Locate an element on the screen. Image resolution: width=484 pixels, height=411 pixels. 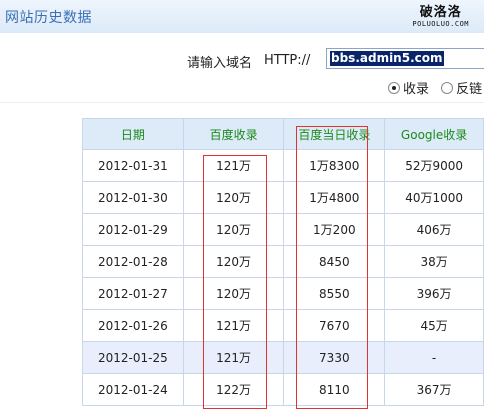
cell-google-index: 45万 is located at coordinates (434, 325).